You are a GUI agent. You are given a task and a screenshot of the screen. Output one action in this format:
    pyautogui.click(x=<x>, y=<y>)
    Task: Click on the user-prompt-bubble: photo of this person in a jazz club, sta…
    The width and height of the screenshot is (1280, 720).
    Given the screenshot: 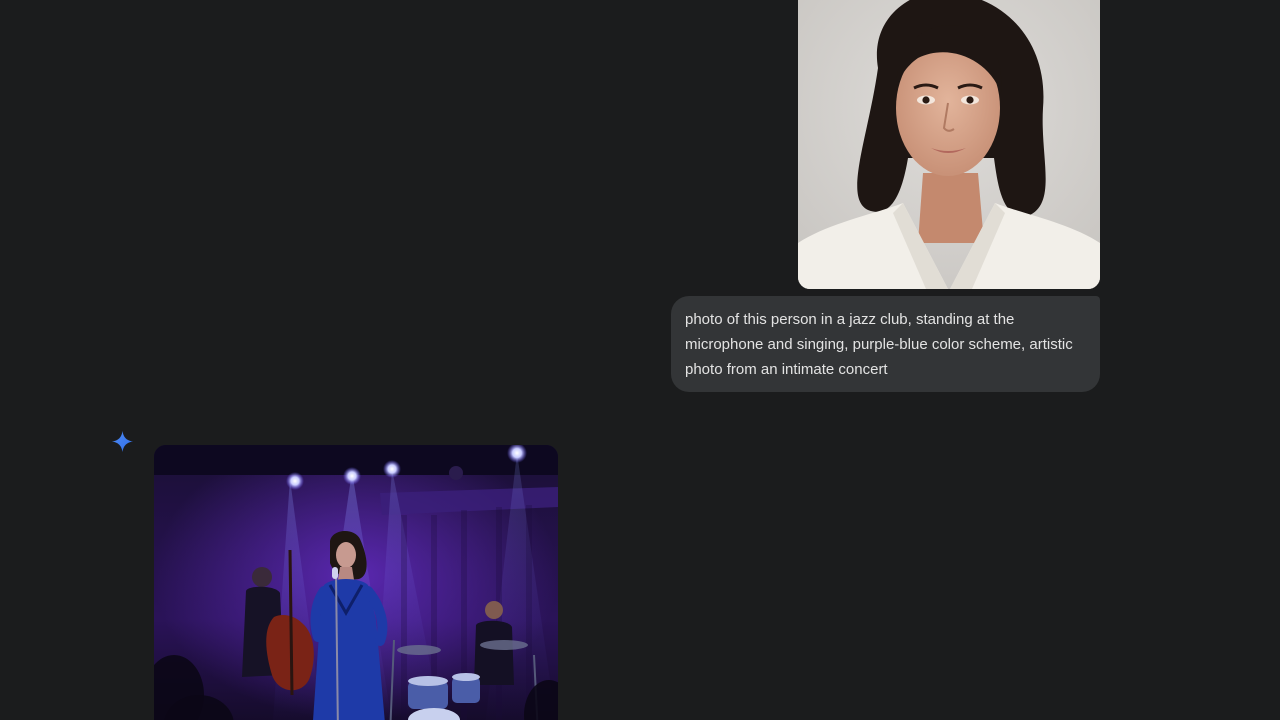 What is the action you would take?
    pyautogui.click(x=885, y=344)
    